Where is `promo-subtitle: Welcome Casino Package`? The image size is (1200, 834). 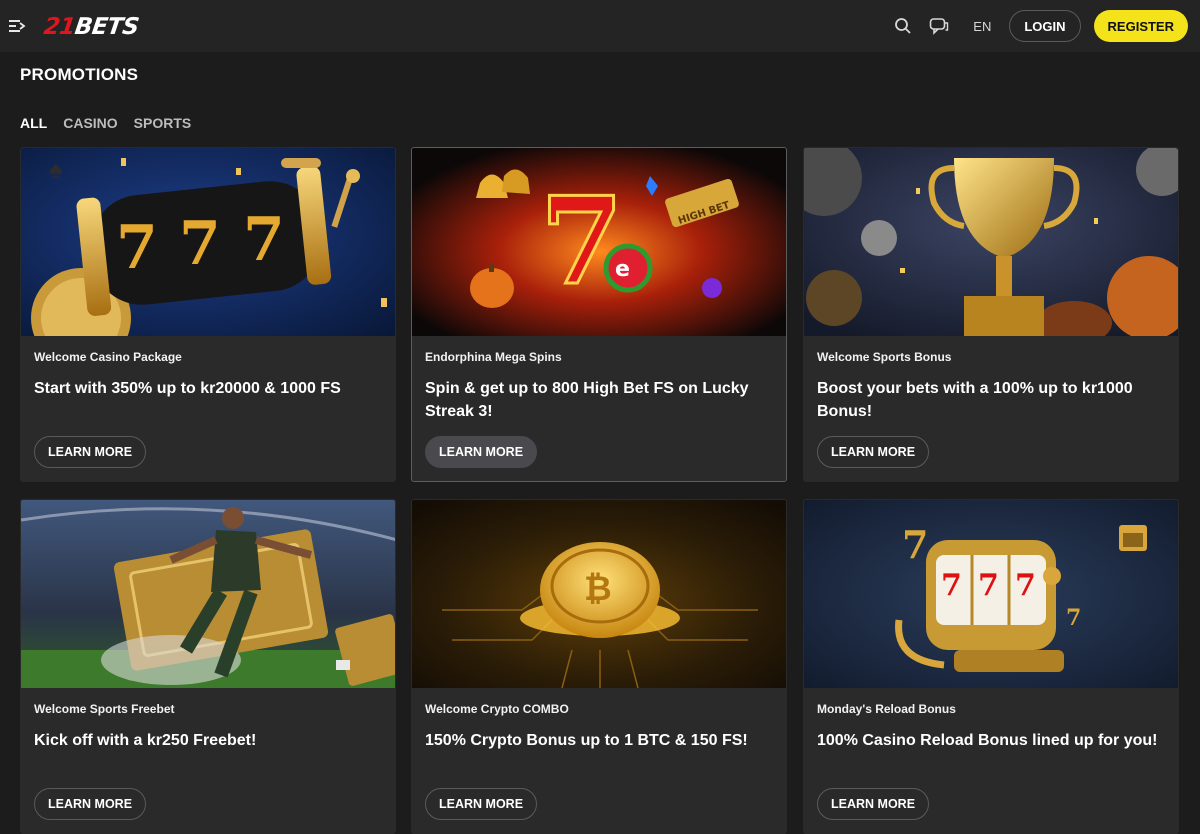 promo-subtitle: Welcome Casino Package is located at coordinates (108, 357).